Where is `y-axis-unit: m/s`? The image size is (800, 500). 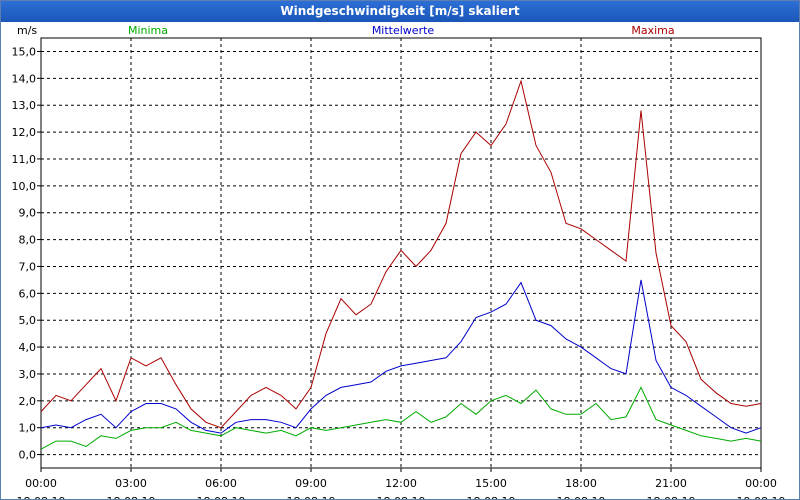
y-axis-unit: m/s is located at coordinates (27, 30).